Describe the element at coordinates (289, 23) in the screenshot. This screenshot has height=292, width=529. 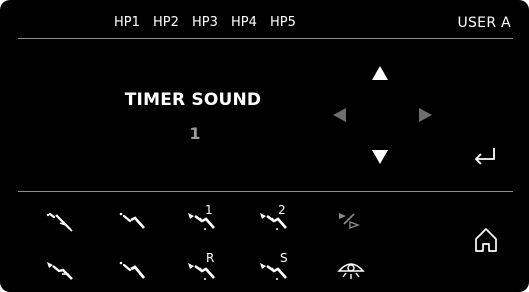
I see `tab-hp5: HP5` at that location.